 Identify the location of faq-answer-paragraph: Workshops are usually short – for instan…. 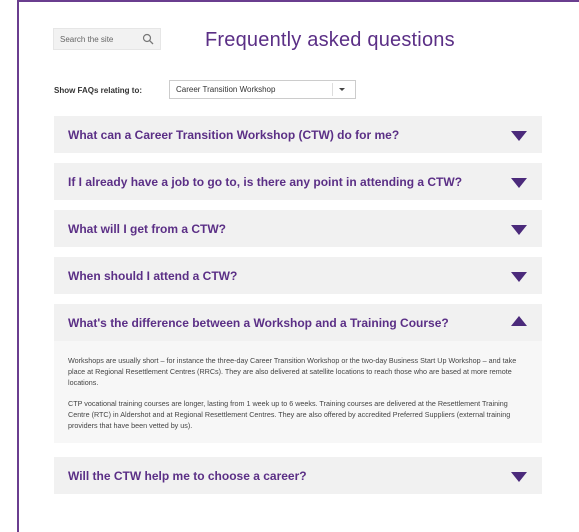
(292, 371).